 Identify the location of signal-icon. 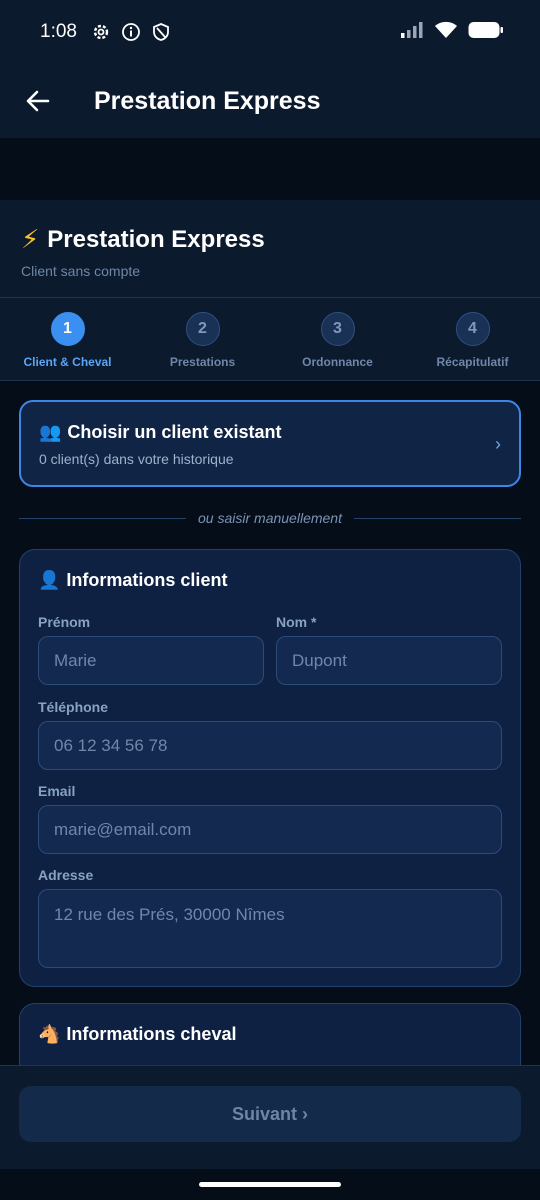
(412, 32).